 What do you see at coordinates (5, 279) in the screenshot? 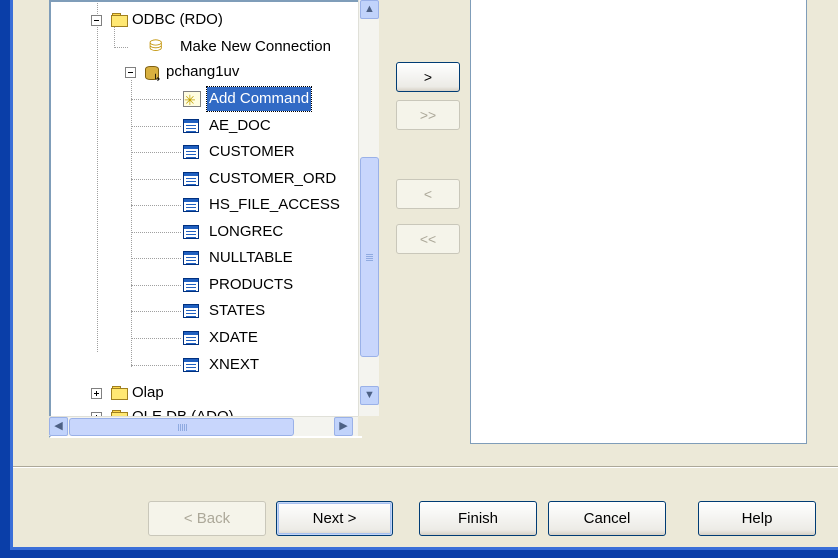
I see `window-frame-left` at bounding box center [5, 279].